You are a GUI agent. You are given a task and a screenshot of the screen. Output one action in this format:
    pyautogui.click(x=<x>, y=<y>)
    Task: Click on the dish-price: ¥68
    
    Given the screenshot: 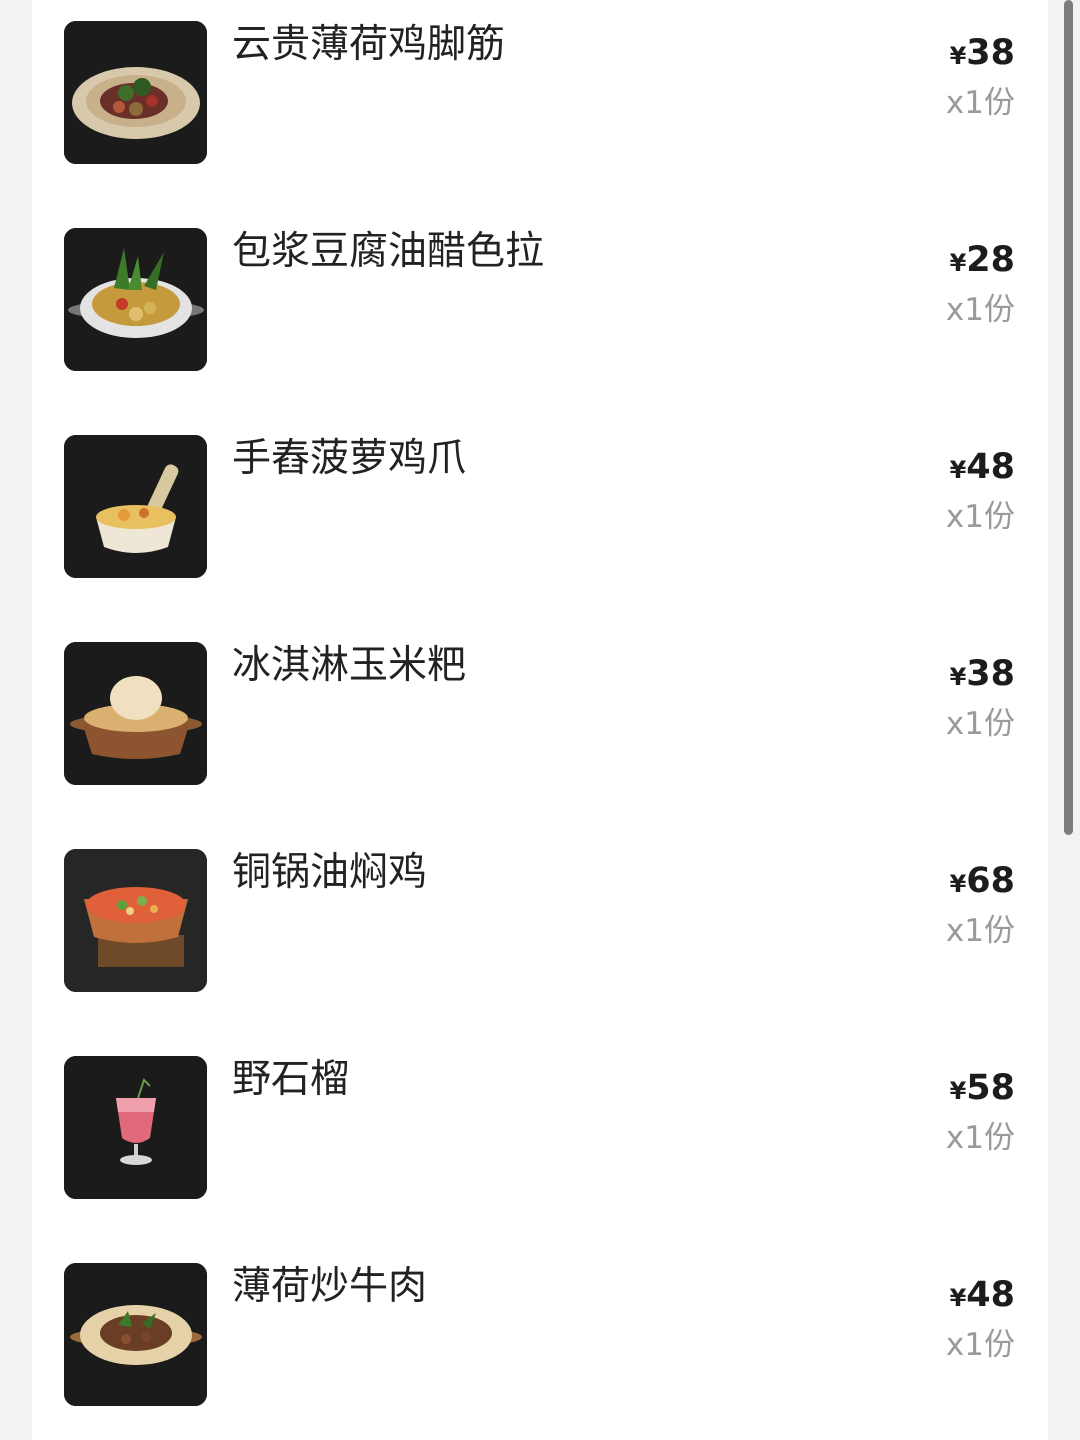 What is the action you would take?
    pyautogui.click(x=982, y=882)
    